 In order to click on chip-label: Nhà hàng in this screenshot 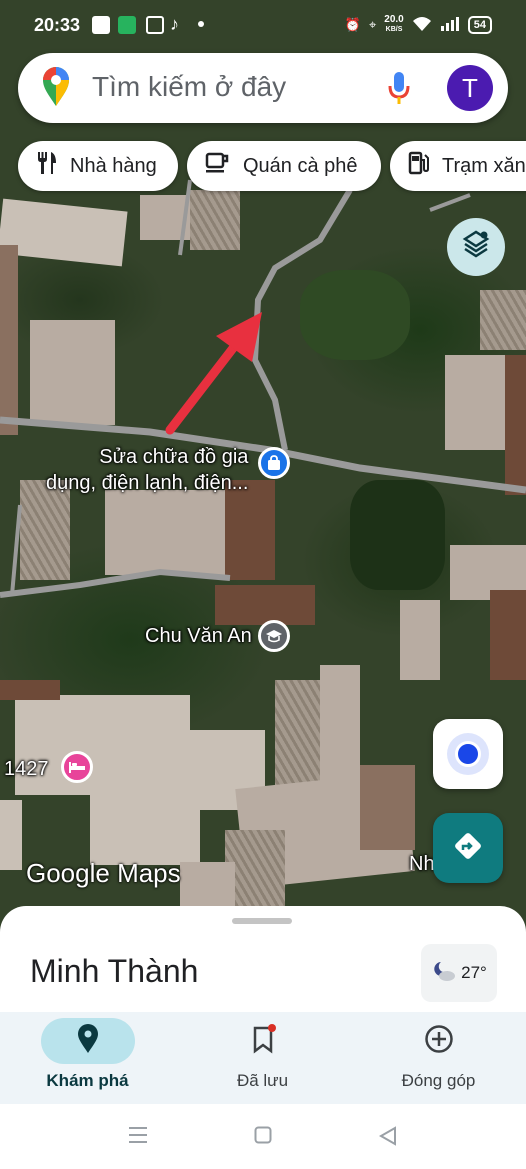, I will do `click(113, 165)`.